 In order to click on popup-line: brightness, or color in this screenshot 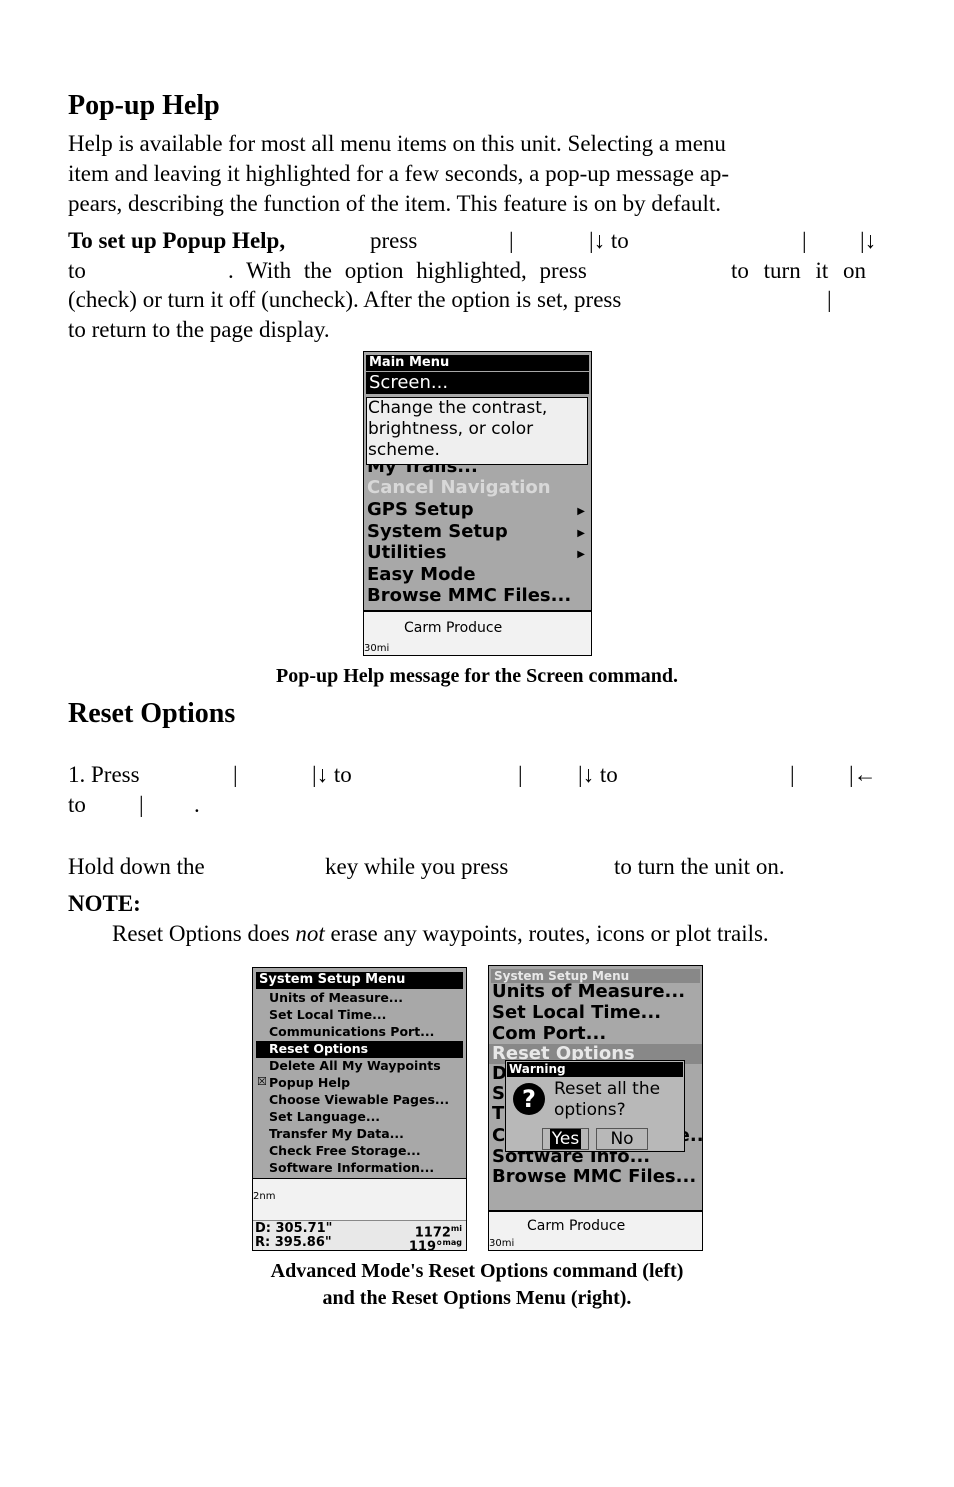, I will do `click(451, 429)`.